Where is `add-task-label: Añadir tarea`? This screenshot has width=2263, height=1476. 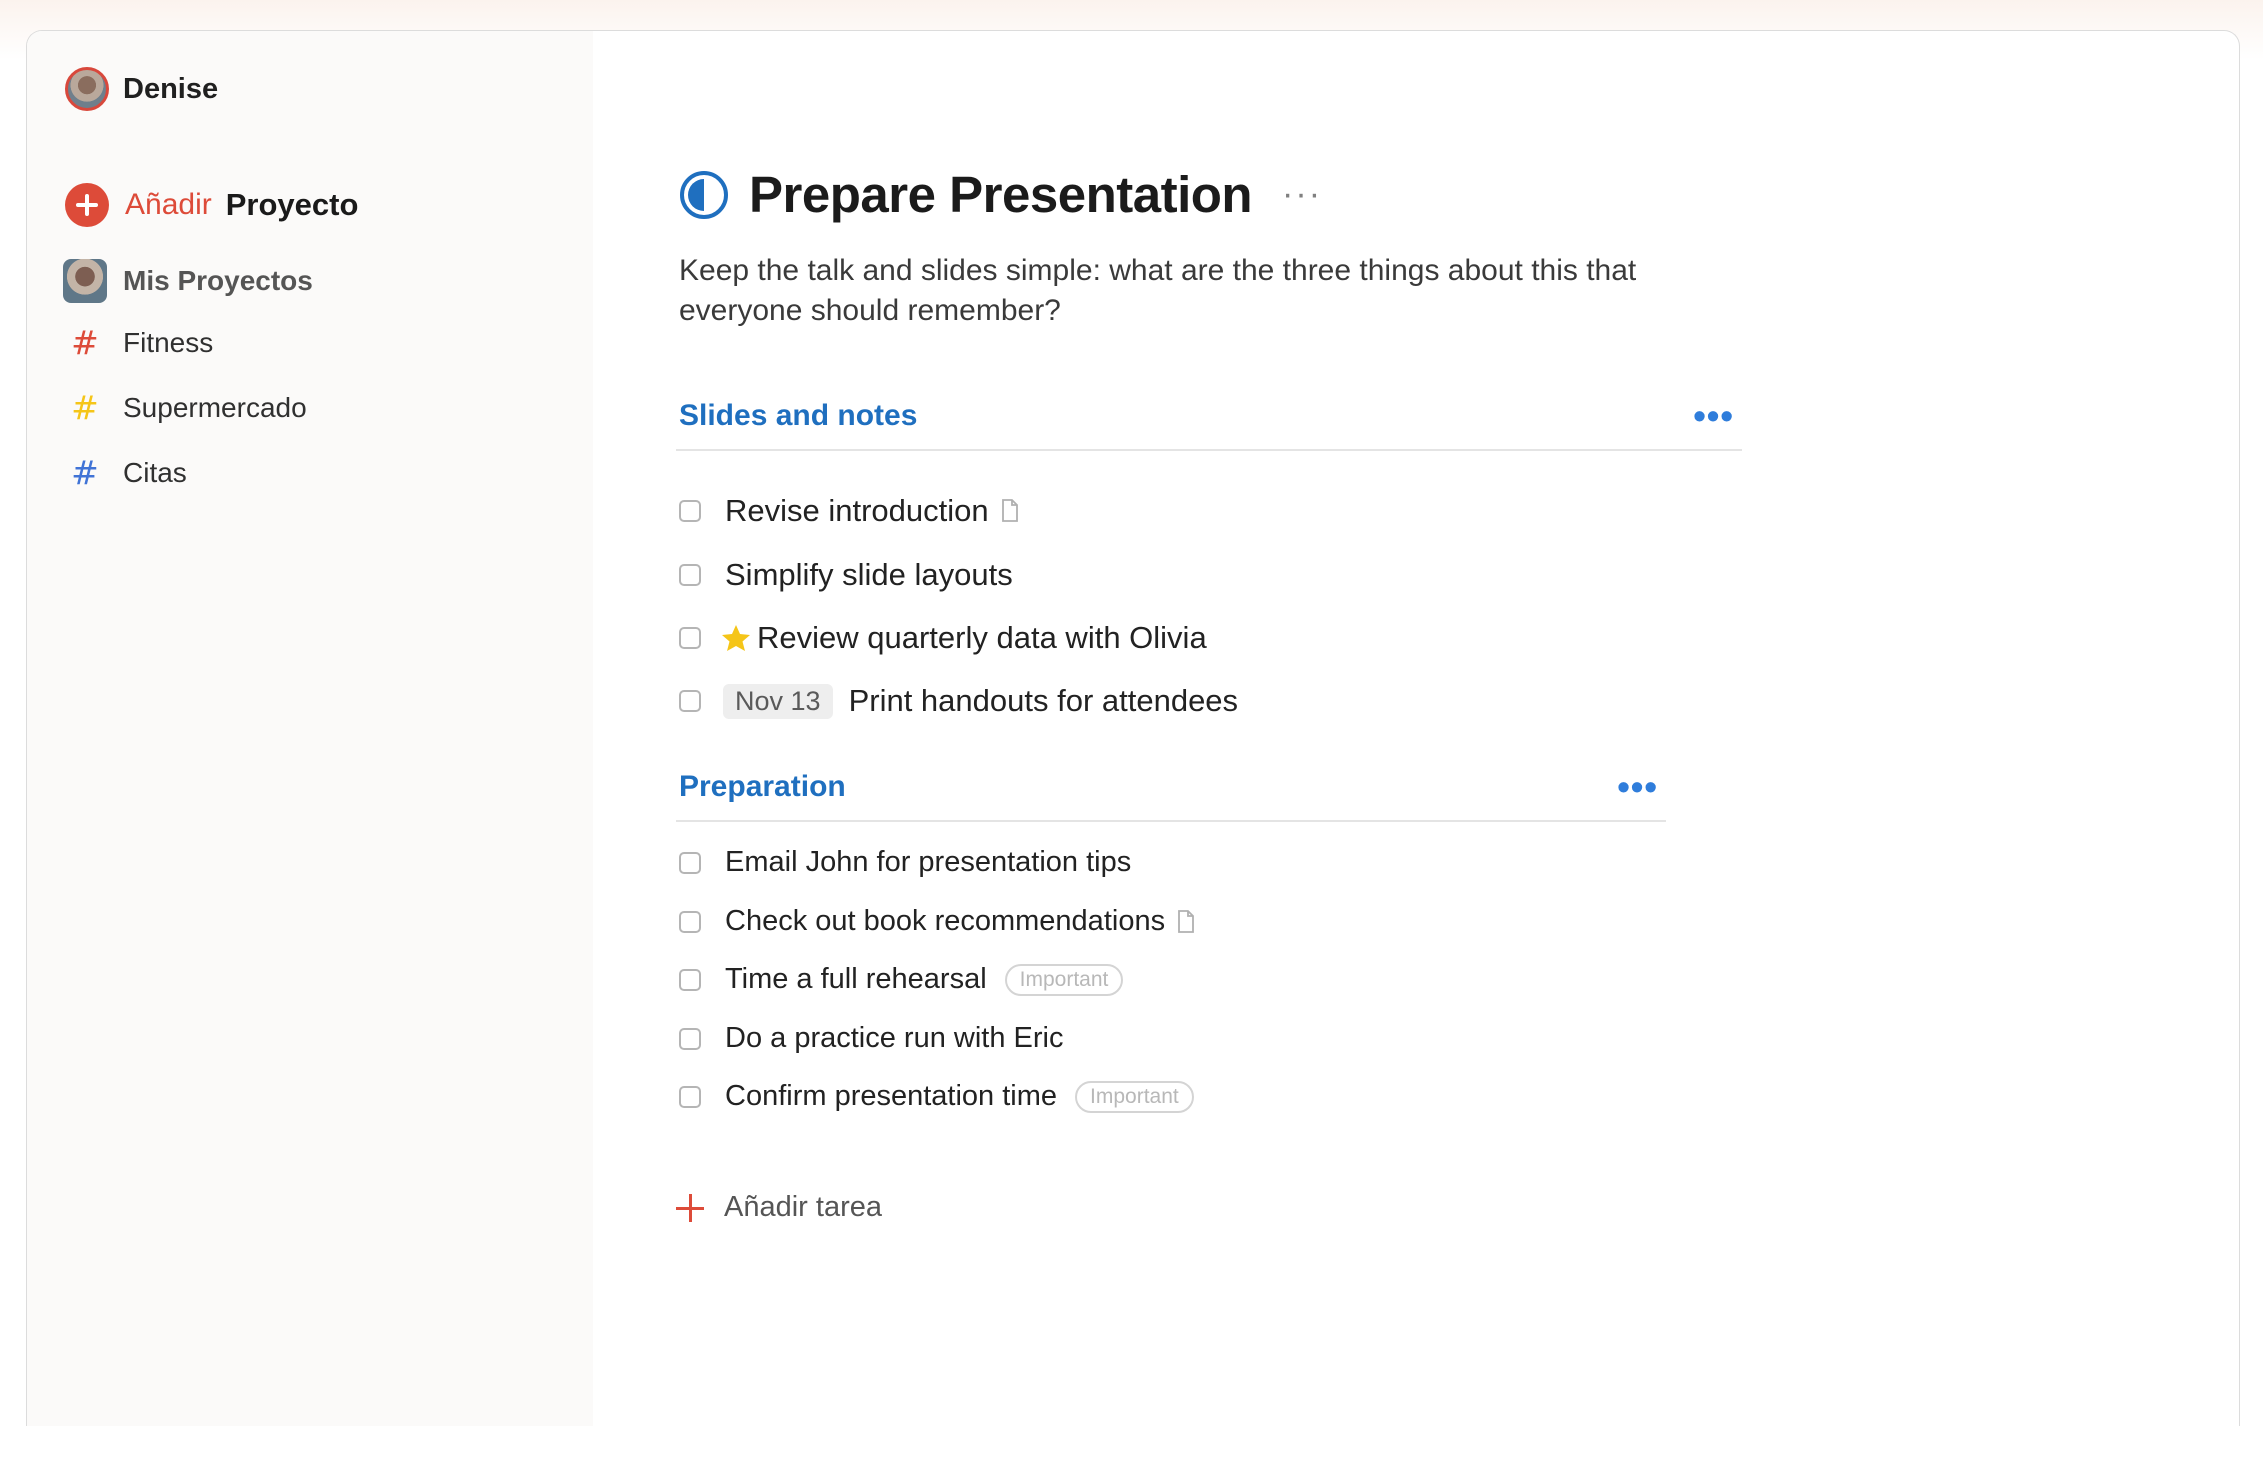 add-task-label: Añadir tarea is located at coordinates (803, 1207).